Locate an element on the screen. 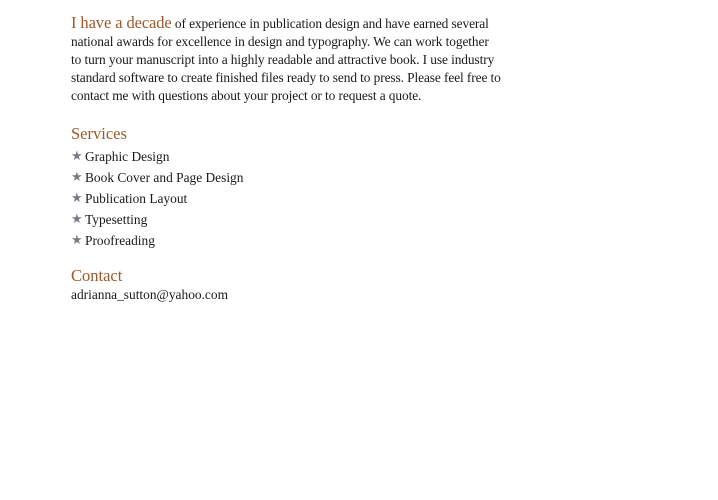 The width and height of the screenshot is (718, 500). service-label: Publication Layout is located at coordinates (136, 198).